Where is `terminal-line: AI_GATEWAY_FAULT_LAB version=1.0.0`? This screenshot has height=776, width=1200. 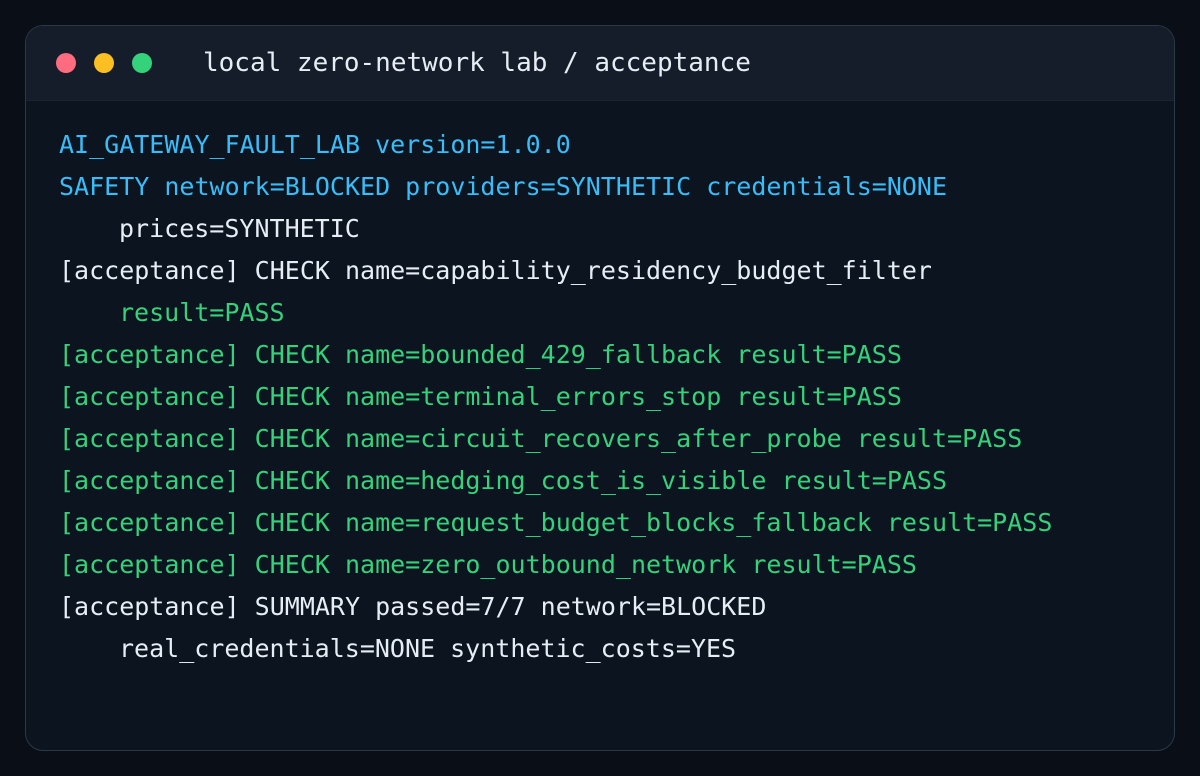 terminal-line: AI_GATEWAY_FAULT_LAB version=1.0.0 is located at coordinates (315, 144).